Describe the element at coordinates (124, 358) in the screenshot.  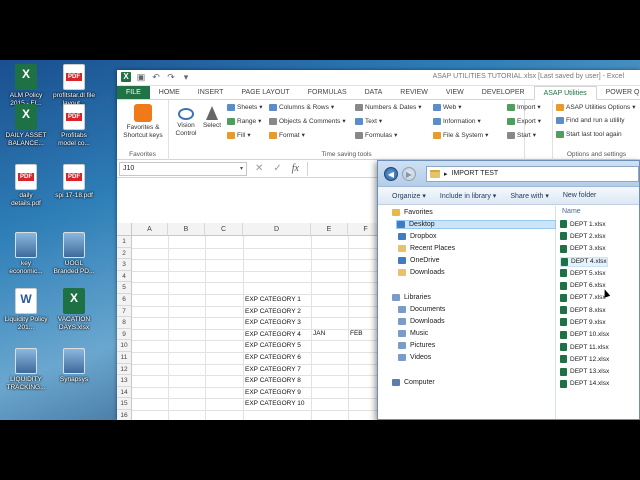
I see `row-header: 11` at that location.